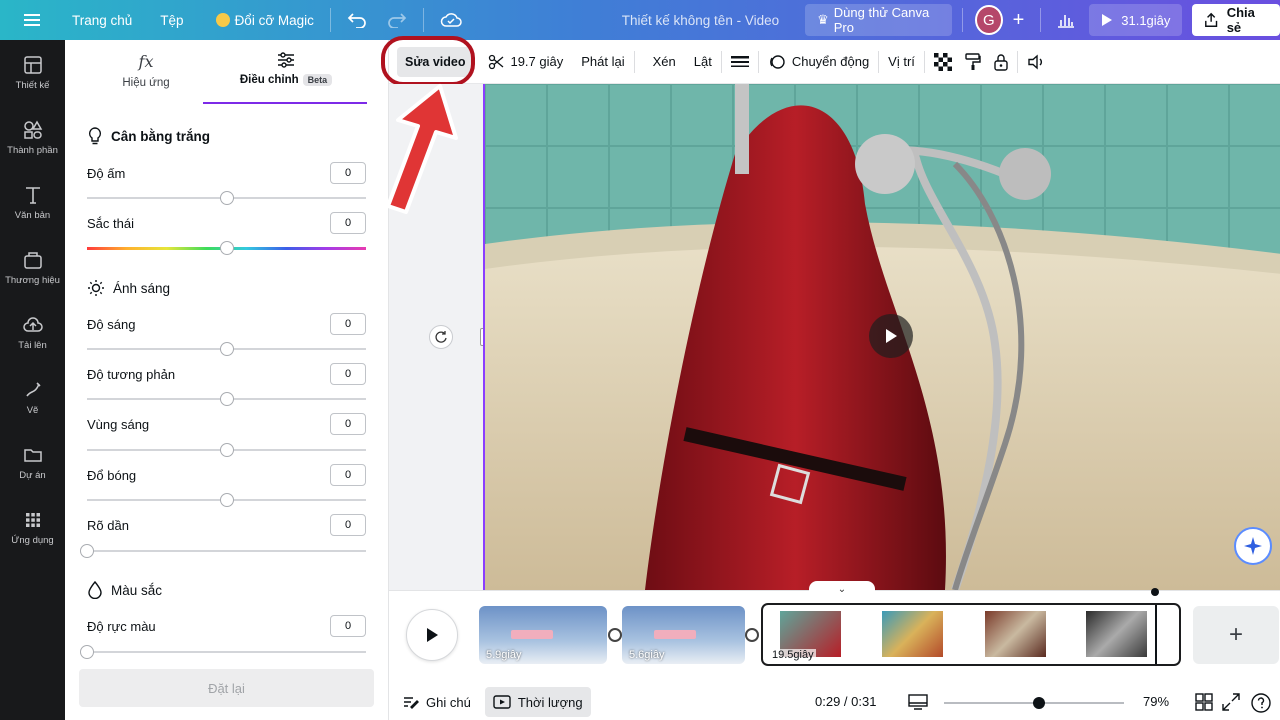 This screenshot has width=1280, height=720. Describe the element at coordinates (32, 20) in the screenshot. I see `hamburger-icon` at that location.